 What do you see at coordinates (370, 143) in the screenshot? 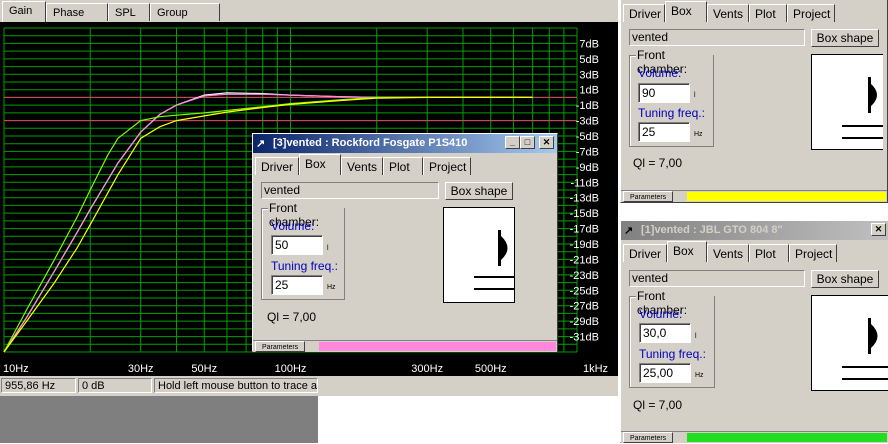
I see `window-title: [3]vented : Rockford Fosgate P1S410` at bounding box center [370, 143].